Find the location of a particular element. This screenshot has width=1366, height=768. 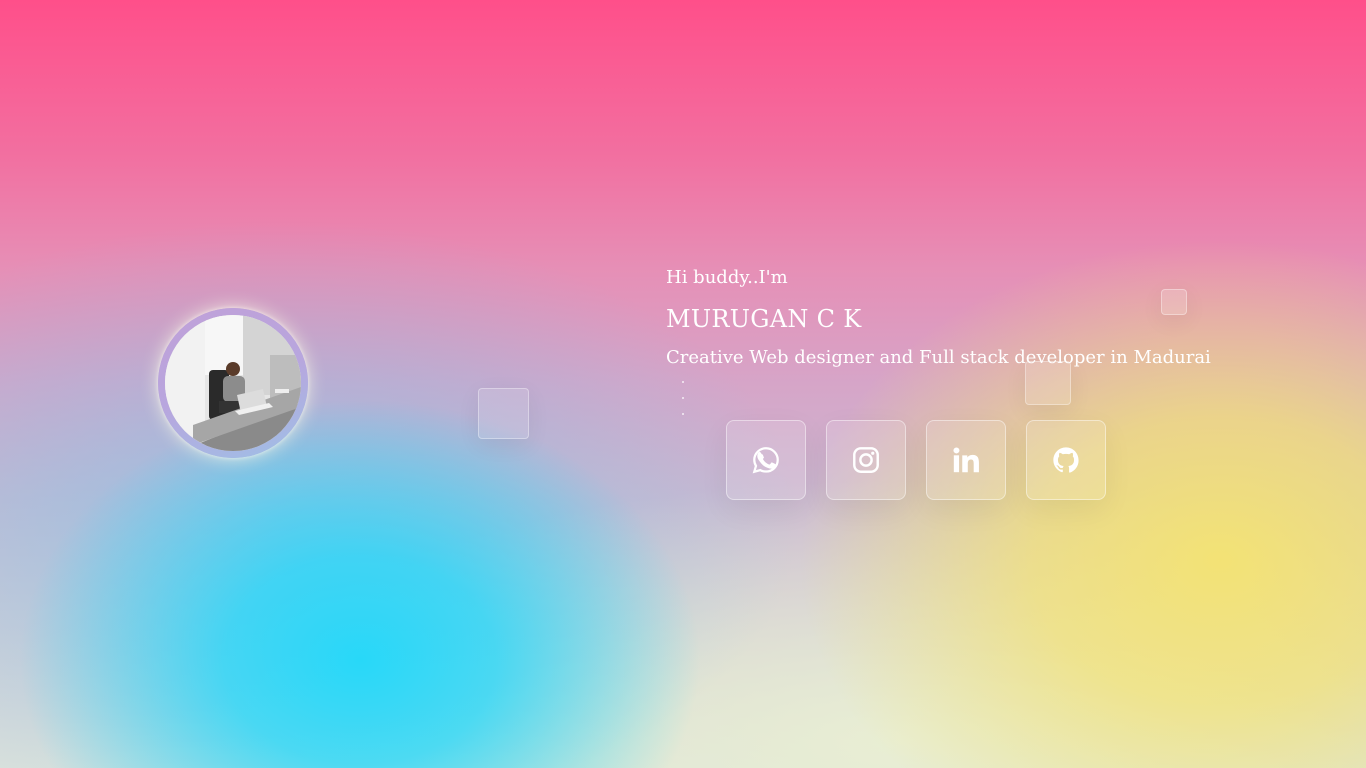

github-button is located at coordinates (1066, 460).